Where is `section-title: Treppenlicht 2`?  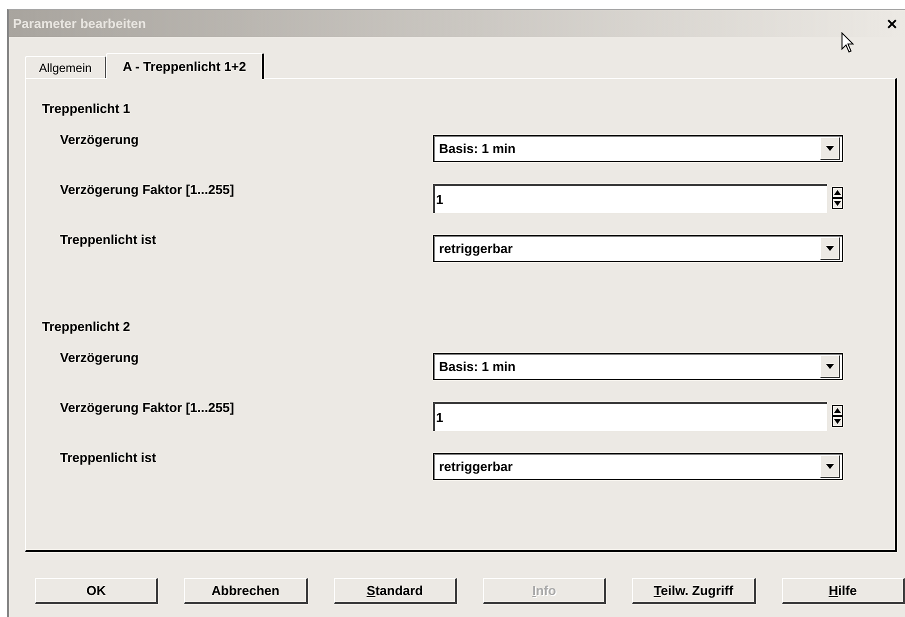 section-title: Treppenlicht 2 is located at coordinates (87, 327).